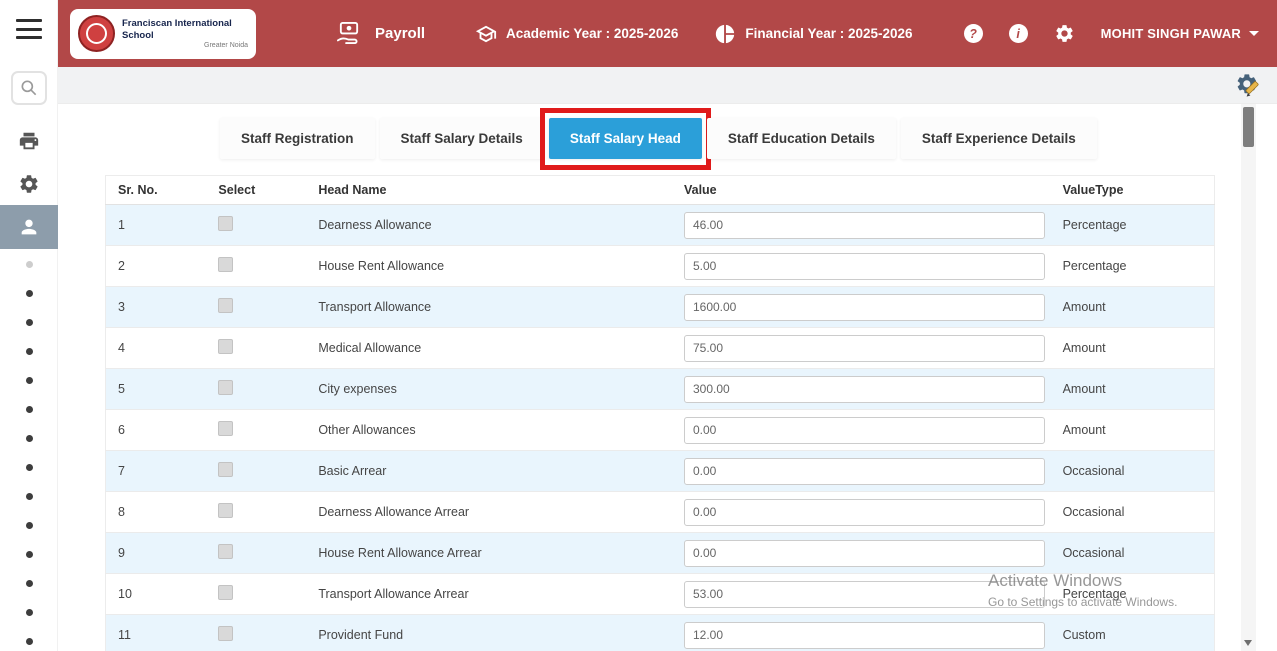  I want to click on tab-staff-salary-head: Staff Salary Head, so click(625, 139).